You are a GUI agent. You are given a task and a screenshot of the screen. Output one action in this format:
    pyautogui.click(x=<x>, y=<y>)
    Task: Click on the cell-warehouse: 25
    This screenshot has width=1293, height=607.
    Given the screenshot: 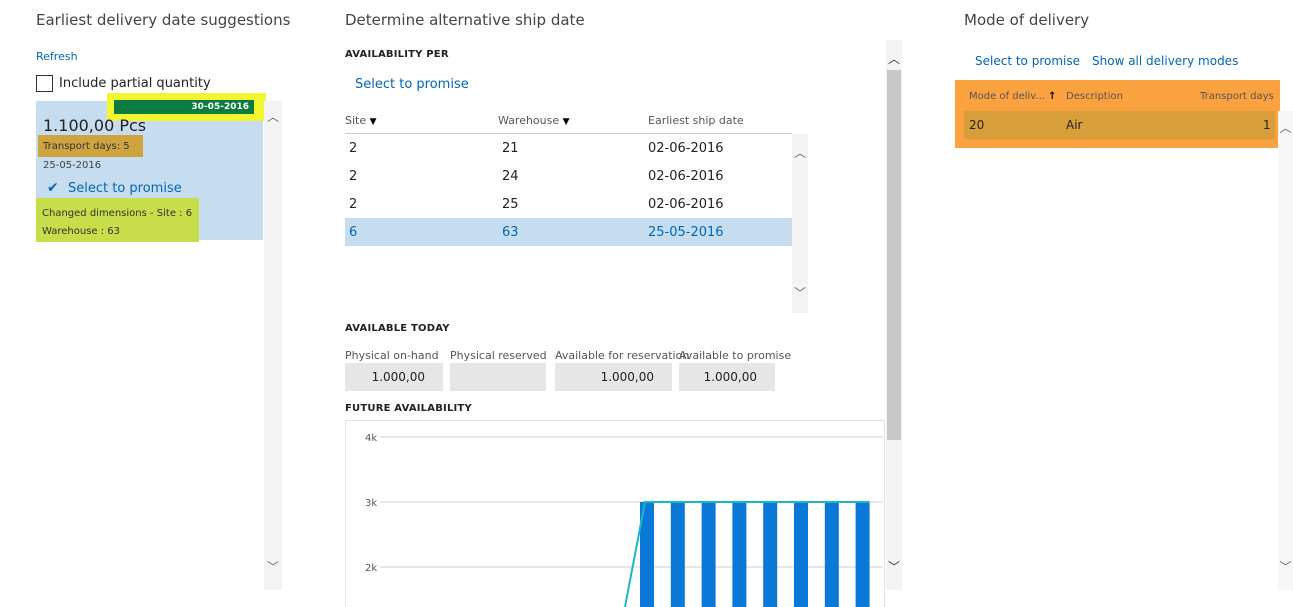 What is the action you would take?
    pyautogui.click(x=510, y=204)
    